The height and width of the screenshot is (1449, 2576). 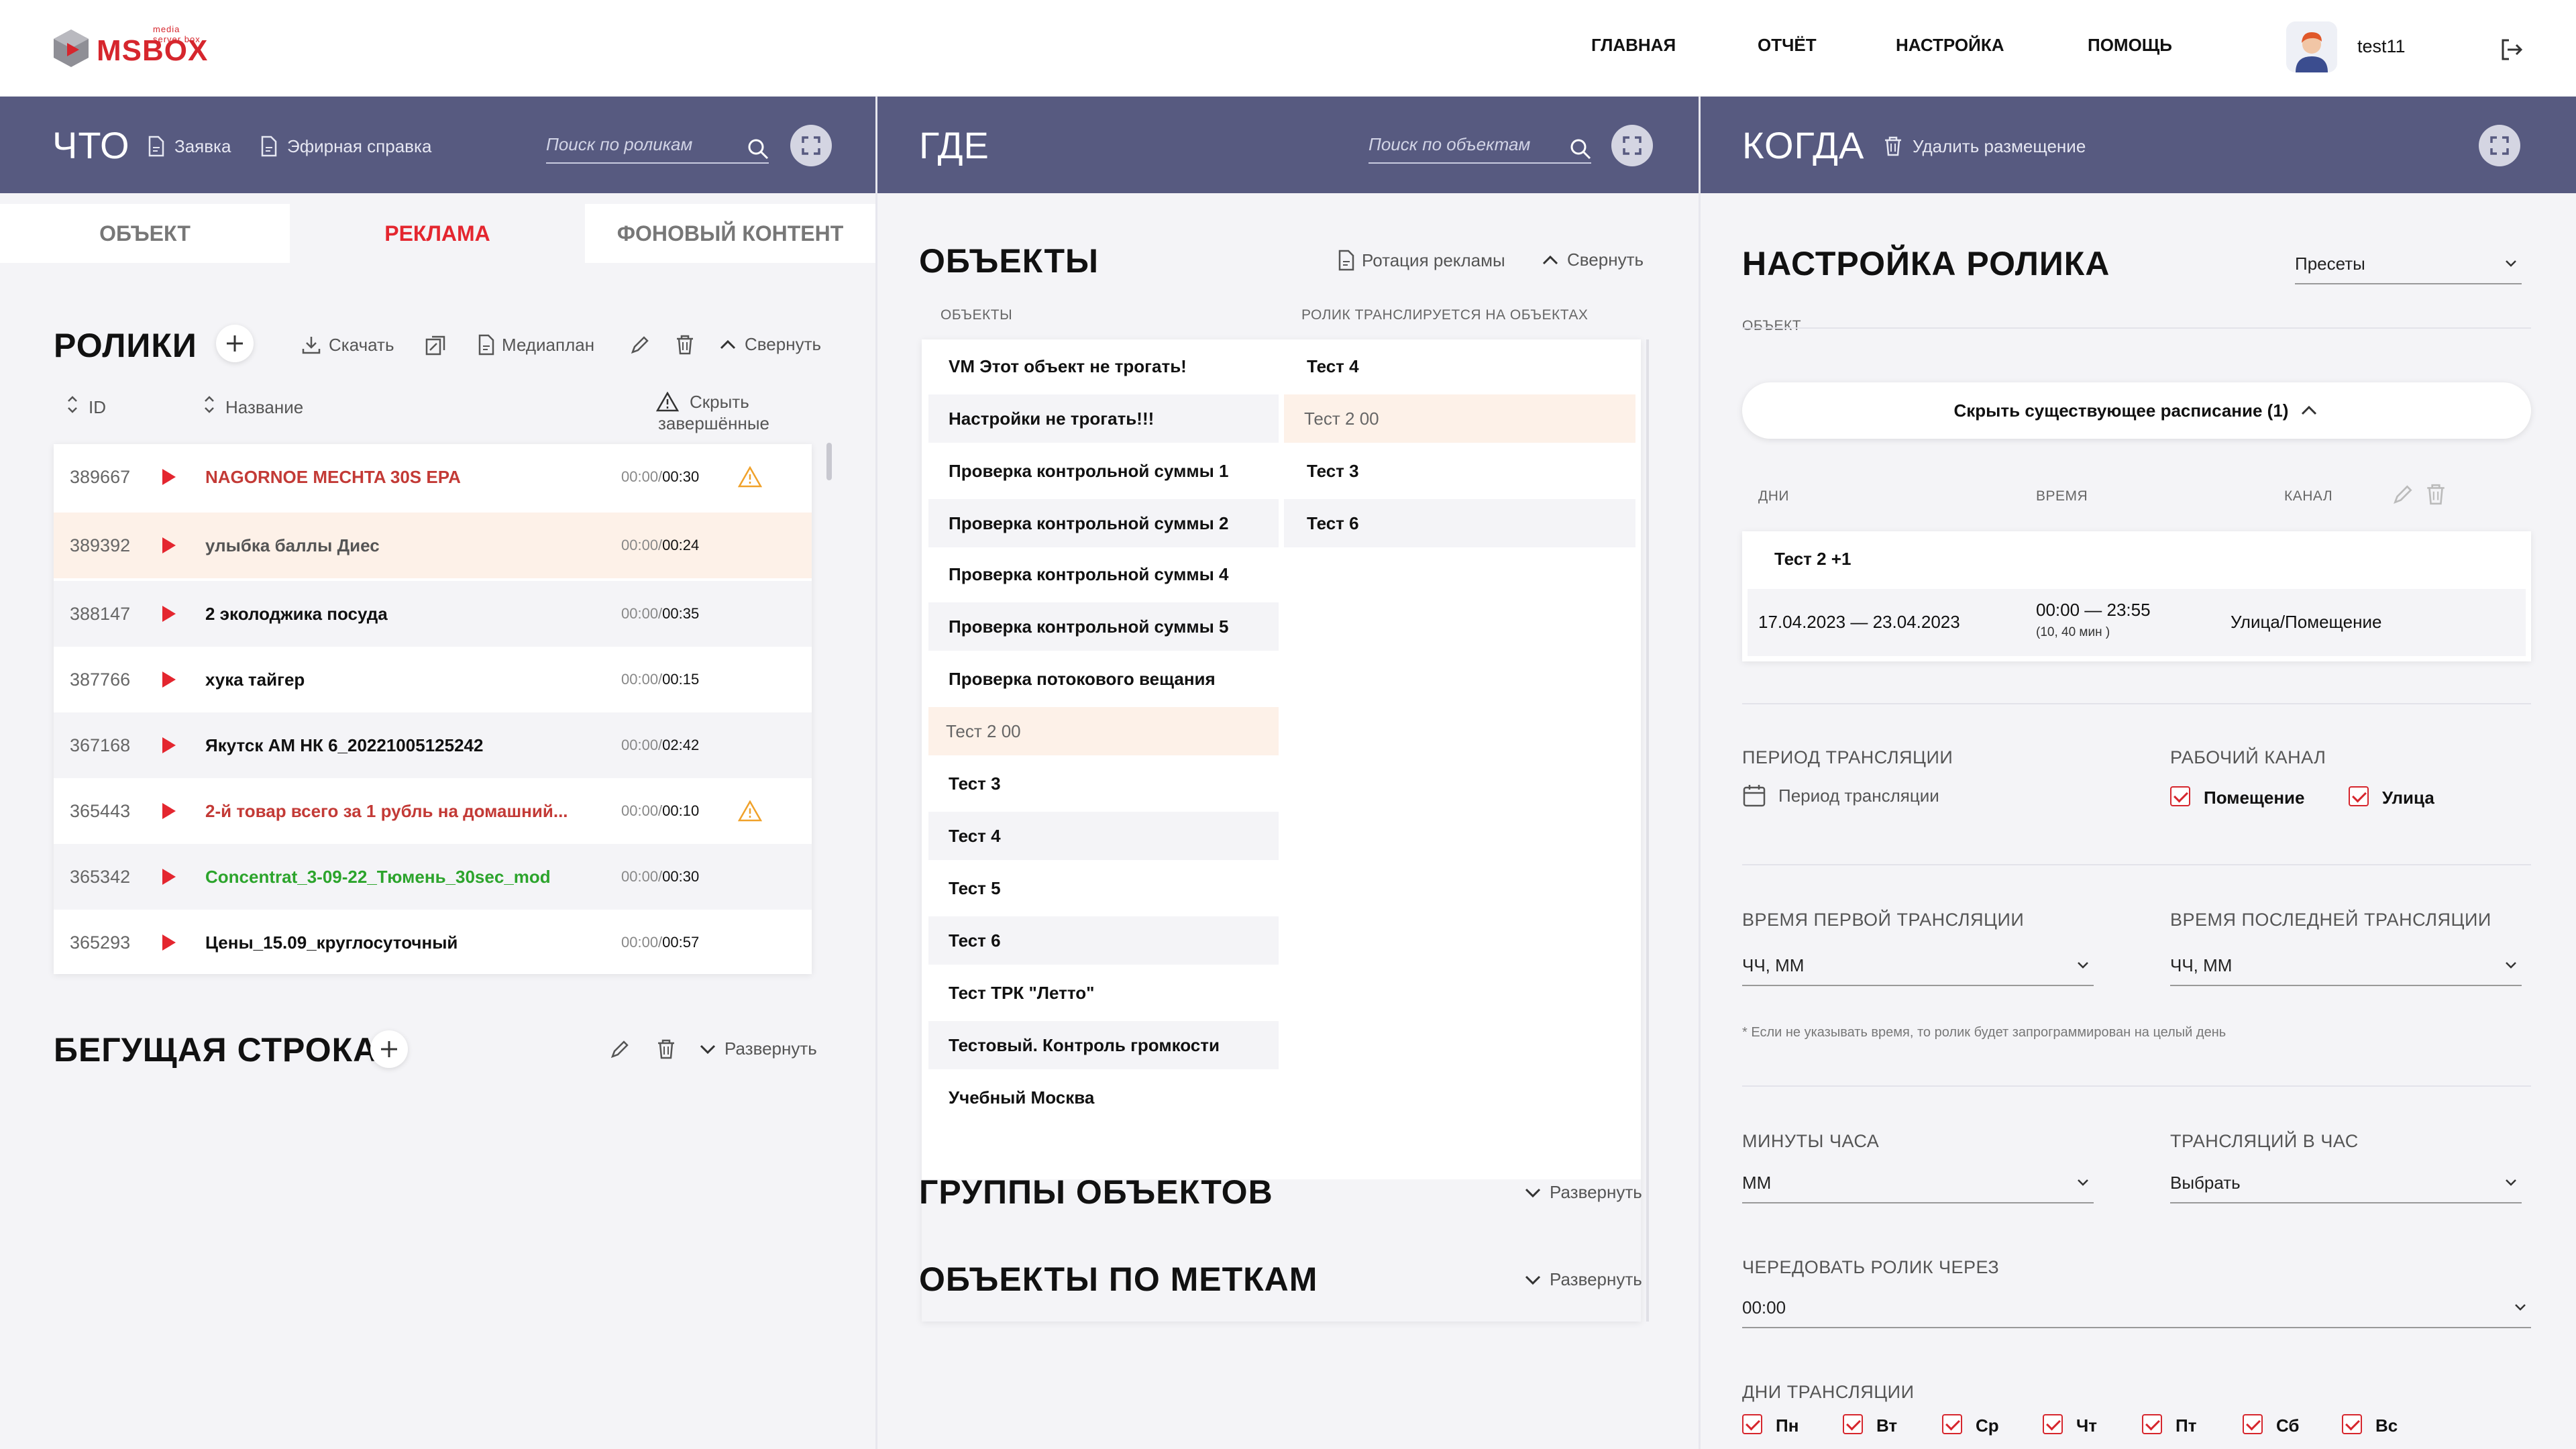 I want to click on tab-advertising: РЕКЛАМА, so click(x=437, y=233).